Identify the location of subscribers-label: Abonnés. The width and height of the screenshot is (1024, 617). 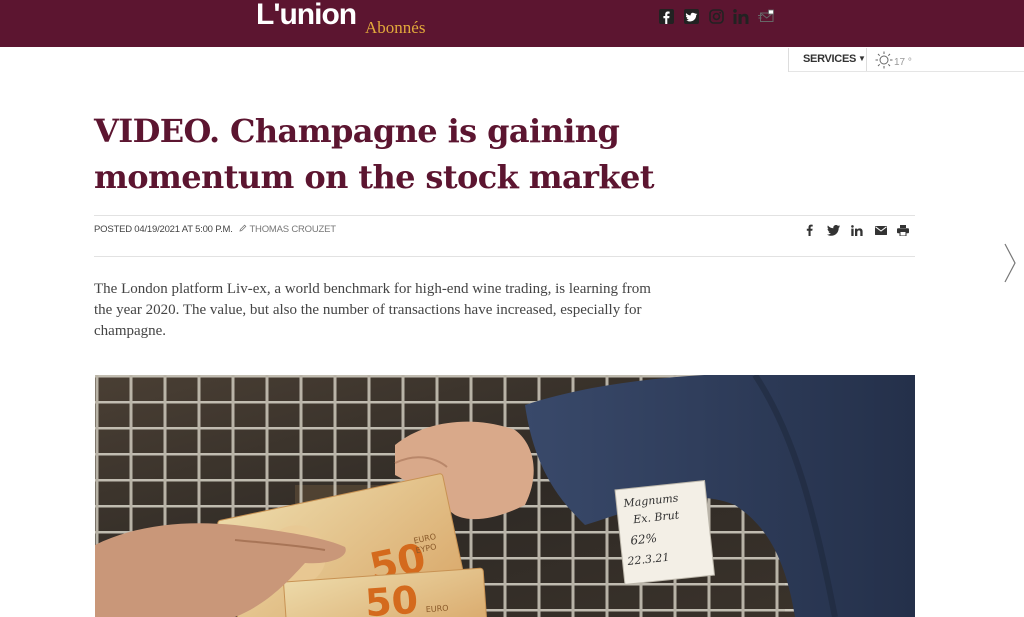
(395, 28).